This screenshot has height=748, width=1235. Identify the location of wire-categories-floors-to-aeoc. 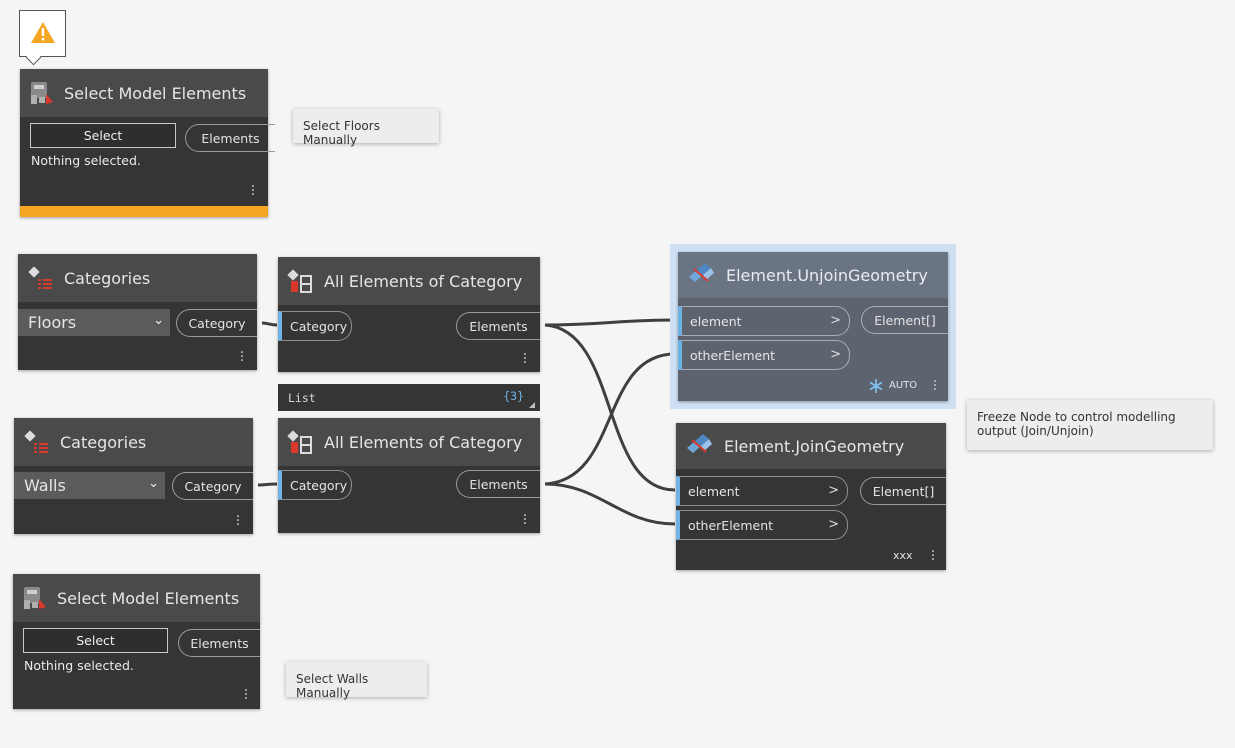
(269, 324).